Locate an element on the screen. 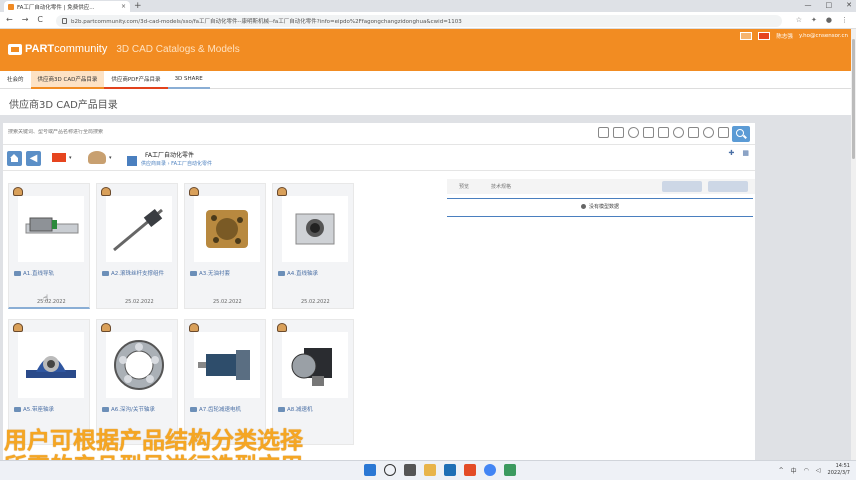 The image size is (856, 480). minimize-button: — is located at coordinates (808, 5).